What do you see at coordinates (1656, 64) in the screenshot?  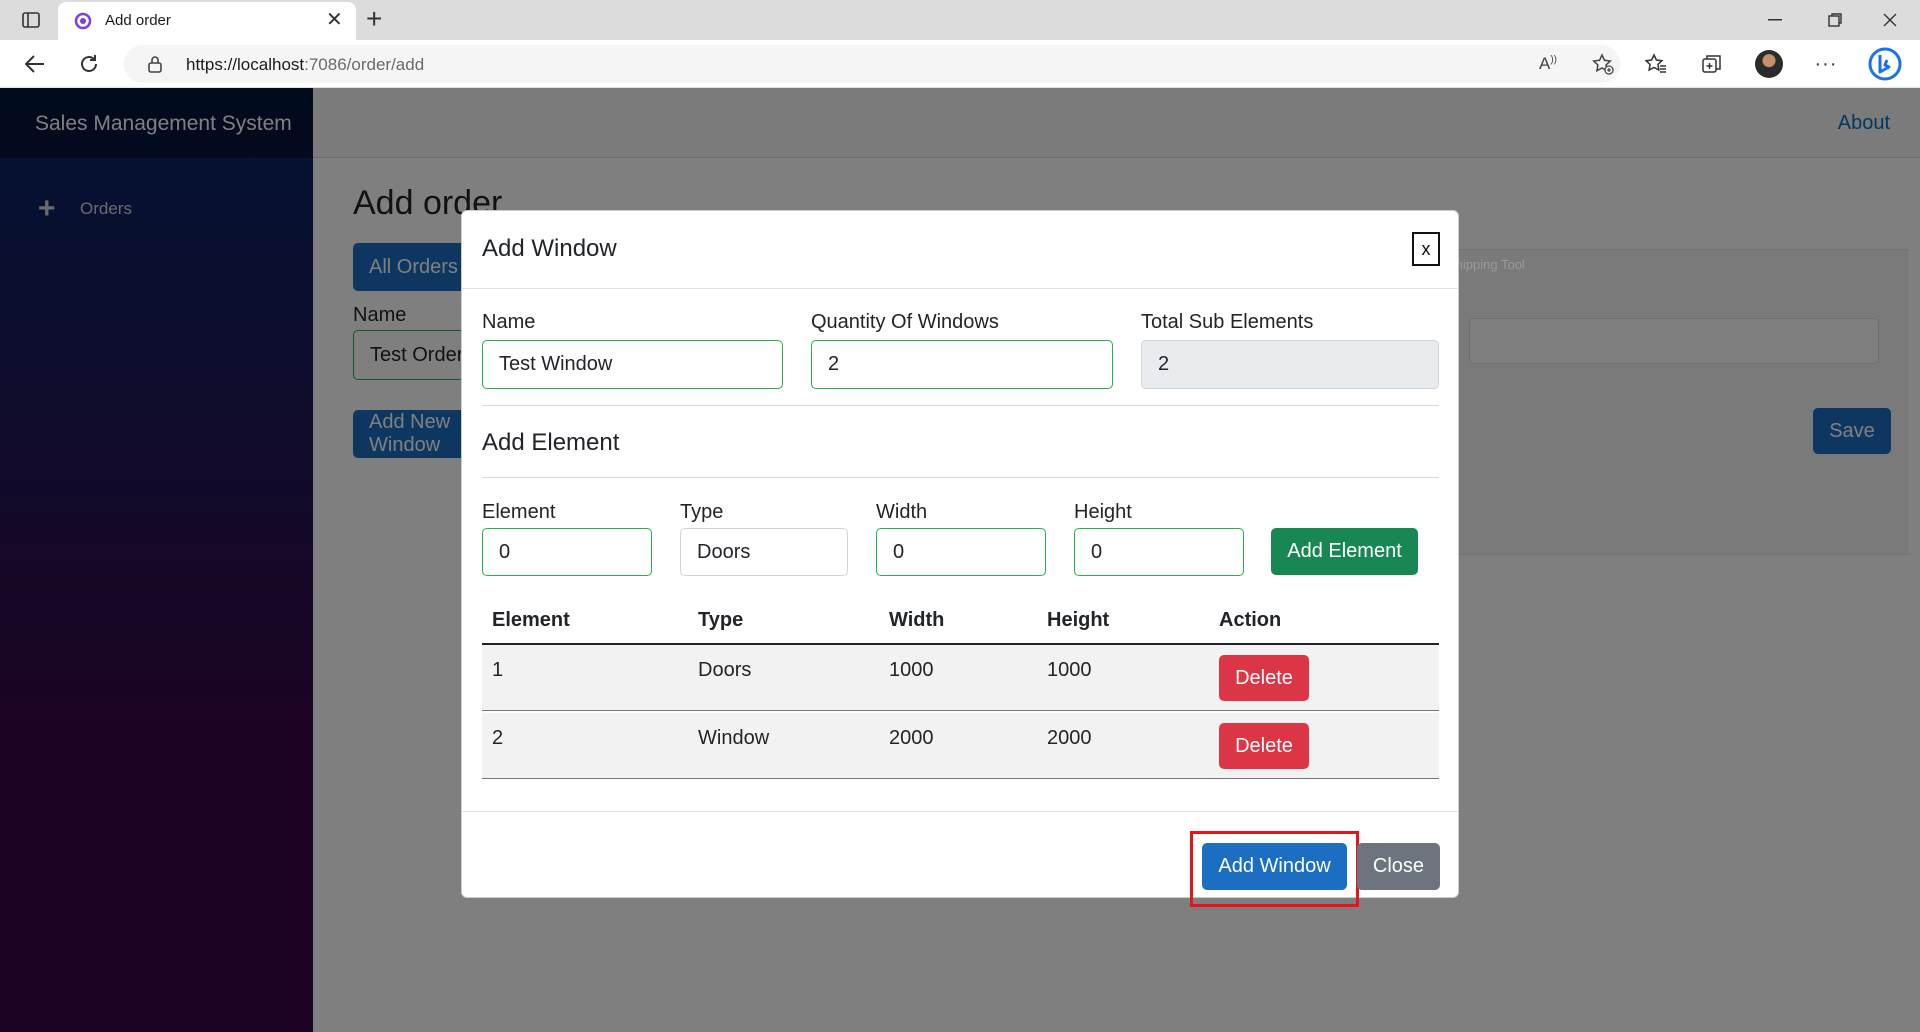 I see `favorites-icon` at bounding box center [1656, 64].